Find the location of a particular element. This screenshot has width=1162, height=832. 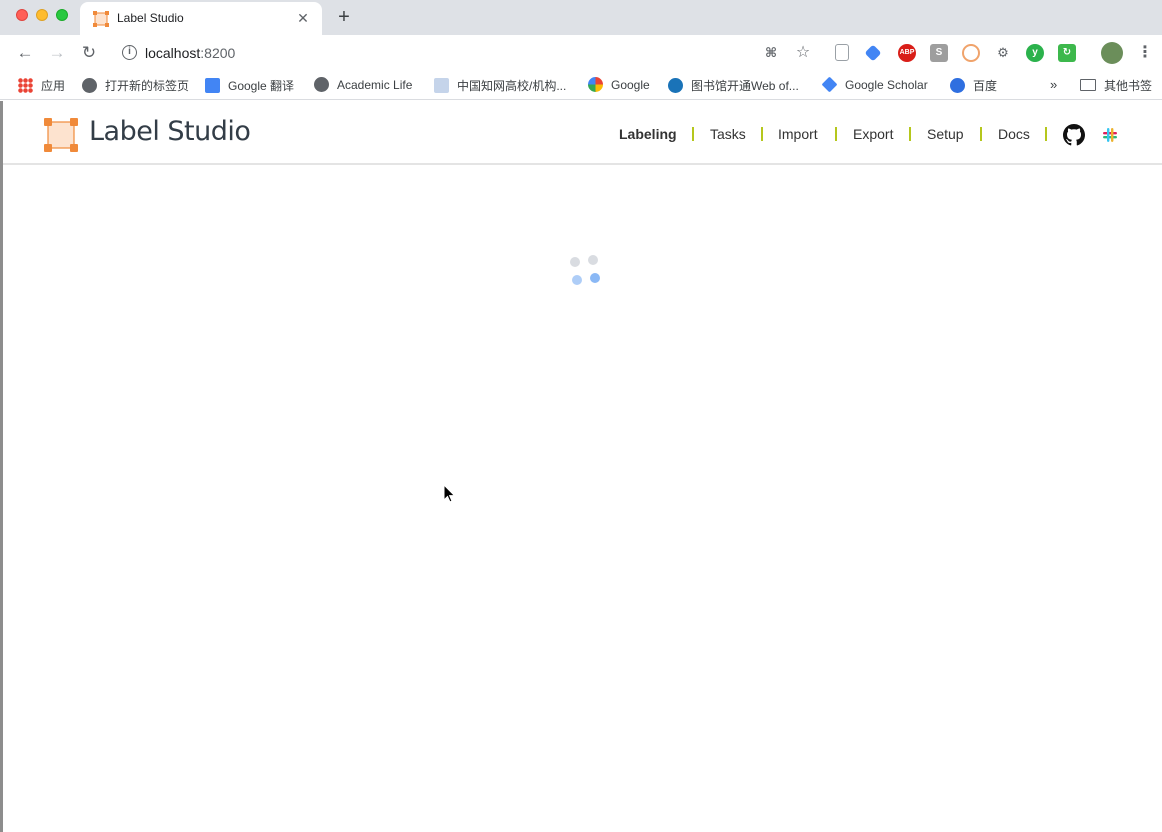

rss-extension-icon is located at coordinates (971, 53).